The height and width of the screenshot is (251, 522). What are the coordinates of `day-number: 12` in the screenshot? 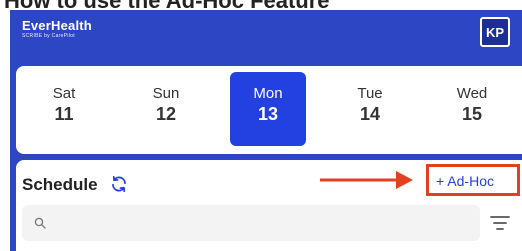 It's located at (166, 114).